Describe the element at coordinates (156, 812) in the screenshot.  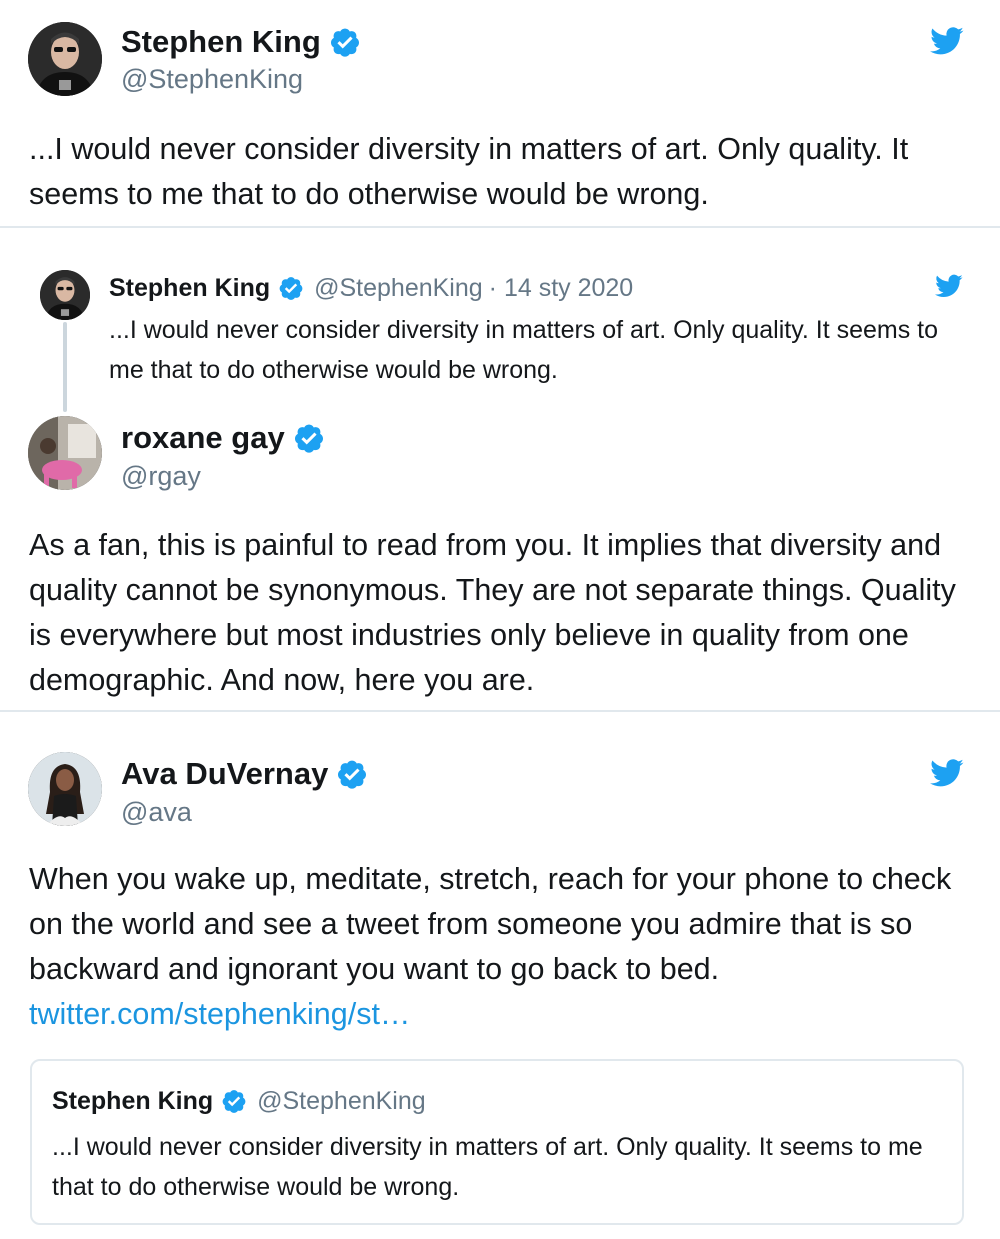
I see `author-handle: @ava` at that location.